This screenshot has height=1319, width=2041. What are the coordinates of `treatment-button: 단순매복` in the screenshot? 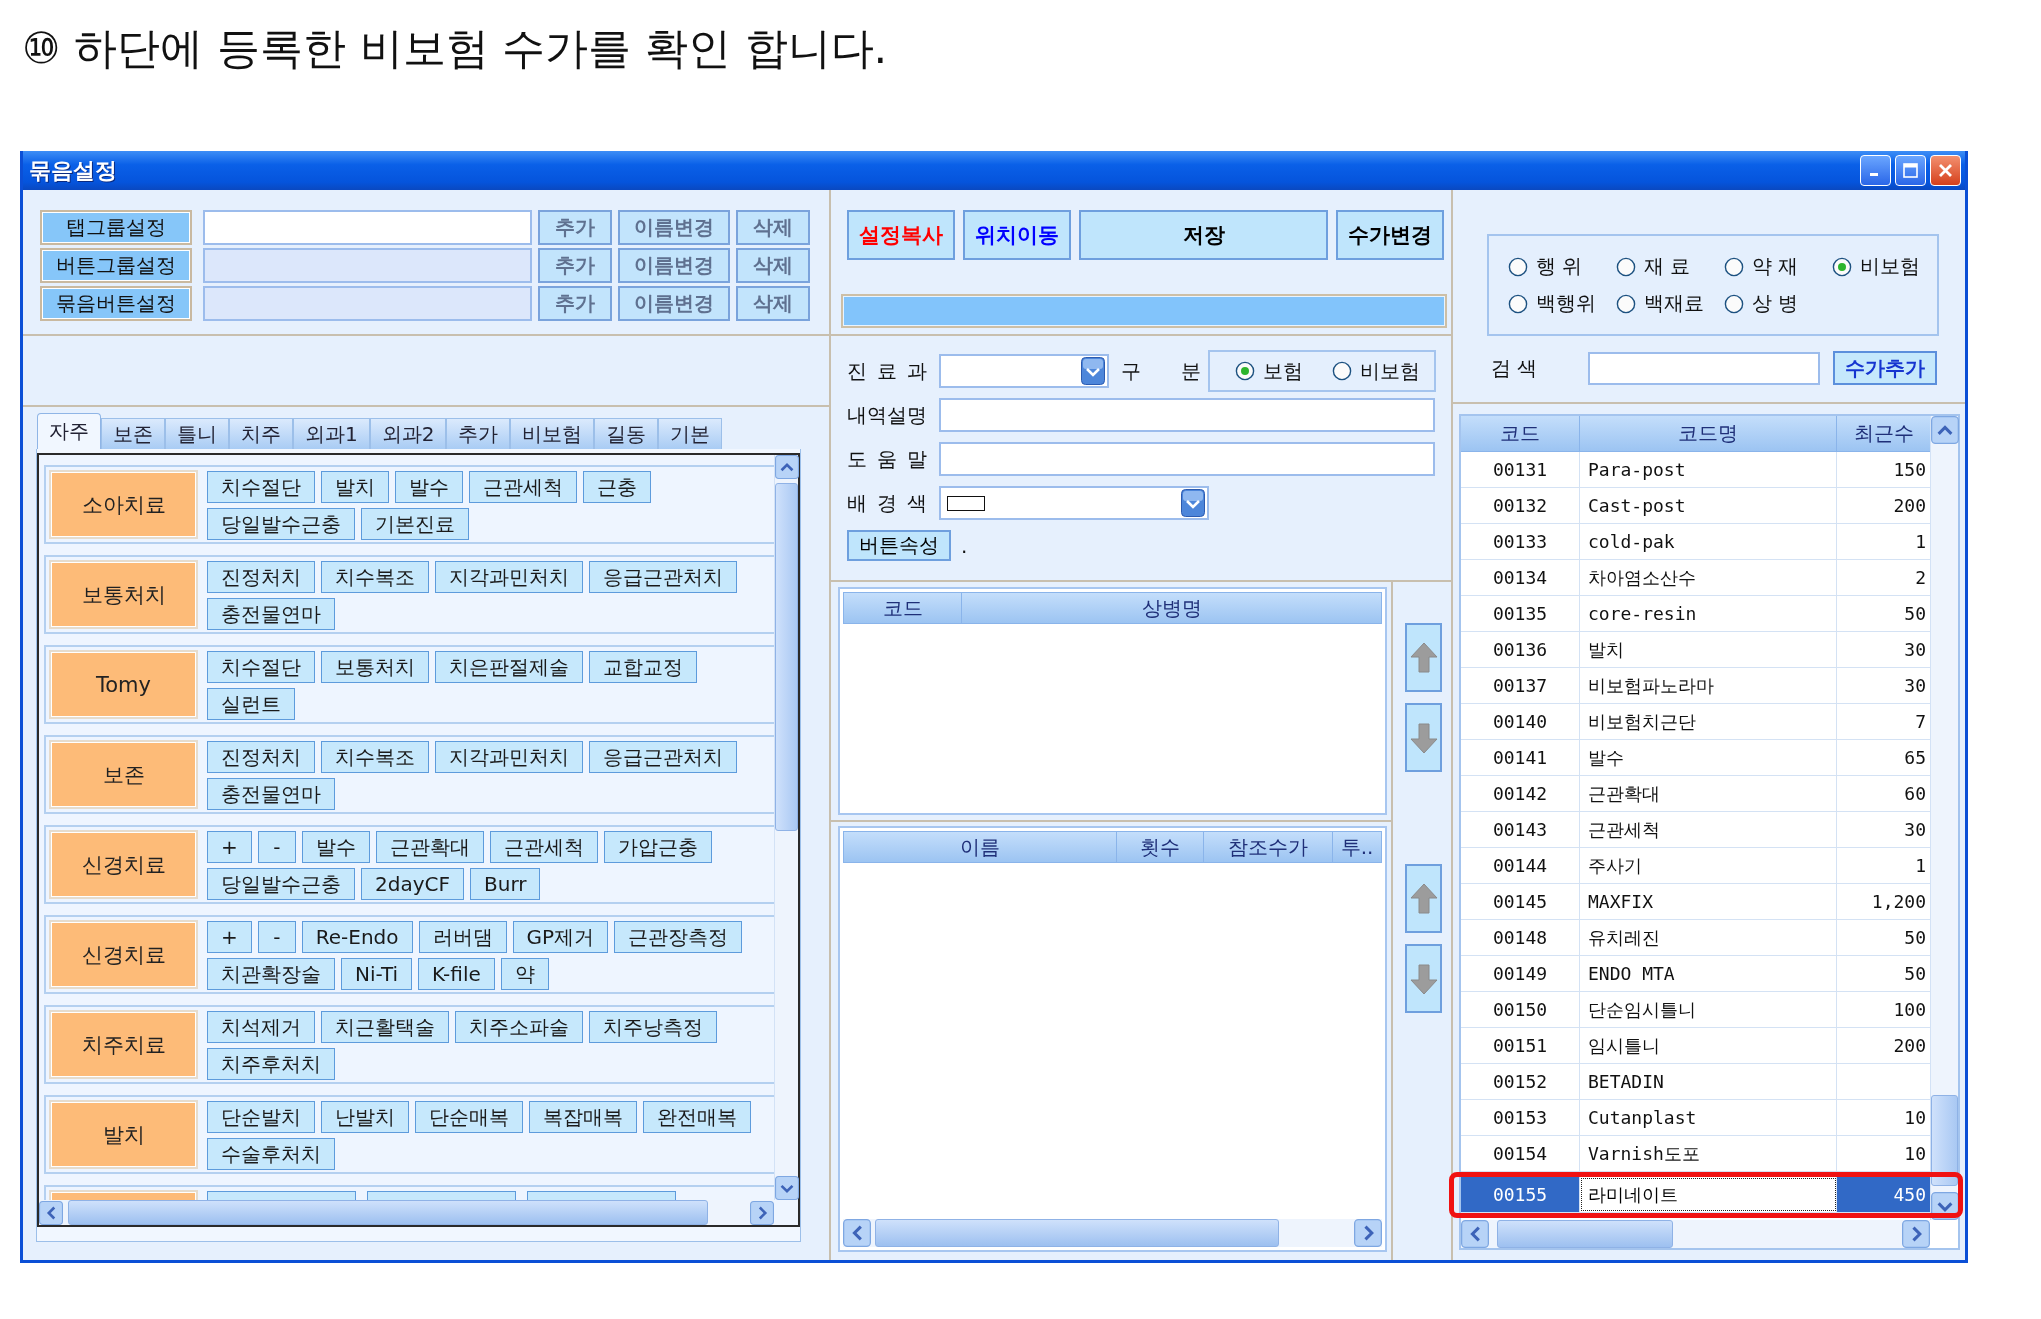 It's located at (469, 1117).